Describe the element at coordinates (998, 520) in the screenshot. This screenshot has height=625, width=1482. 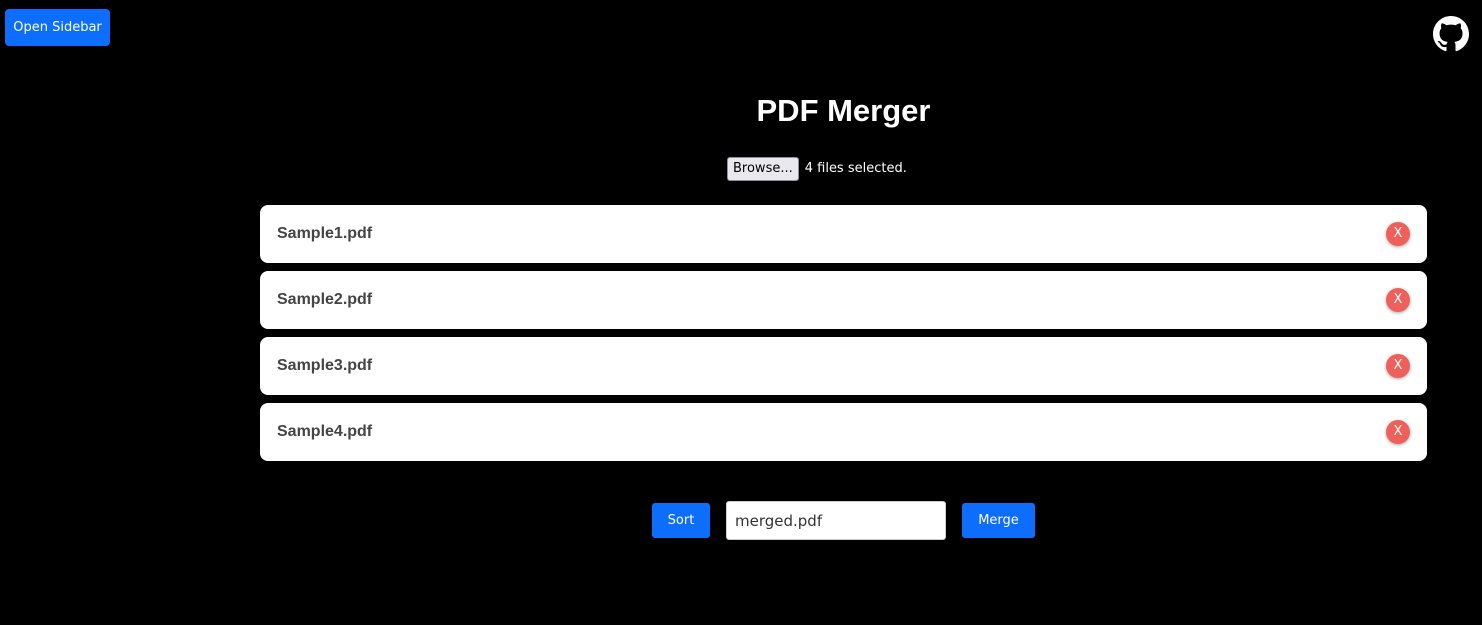
I see `merge-button: Merge` at that location.